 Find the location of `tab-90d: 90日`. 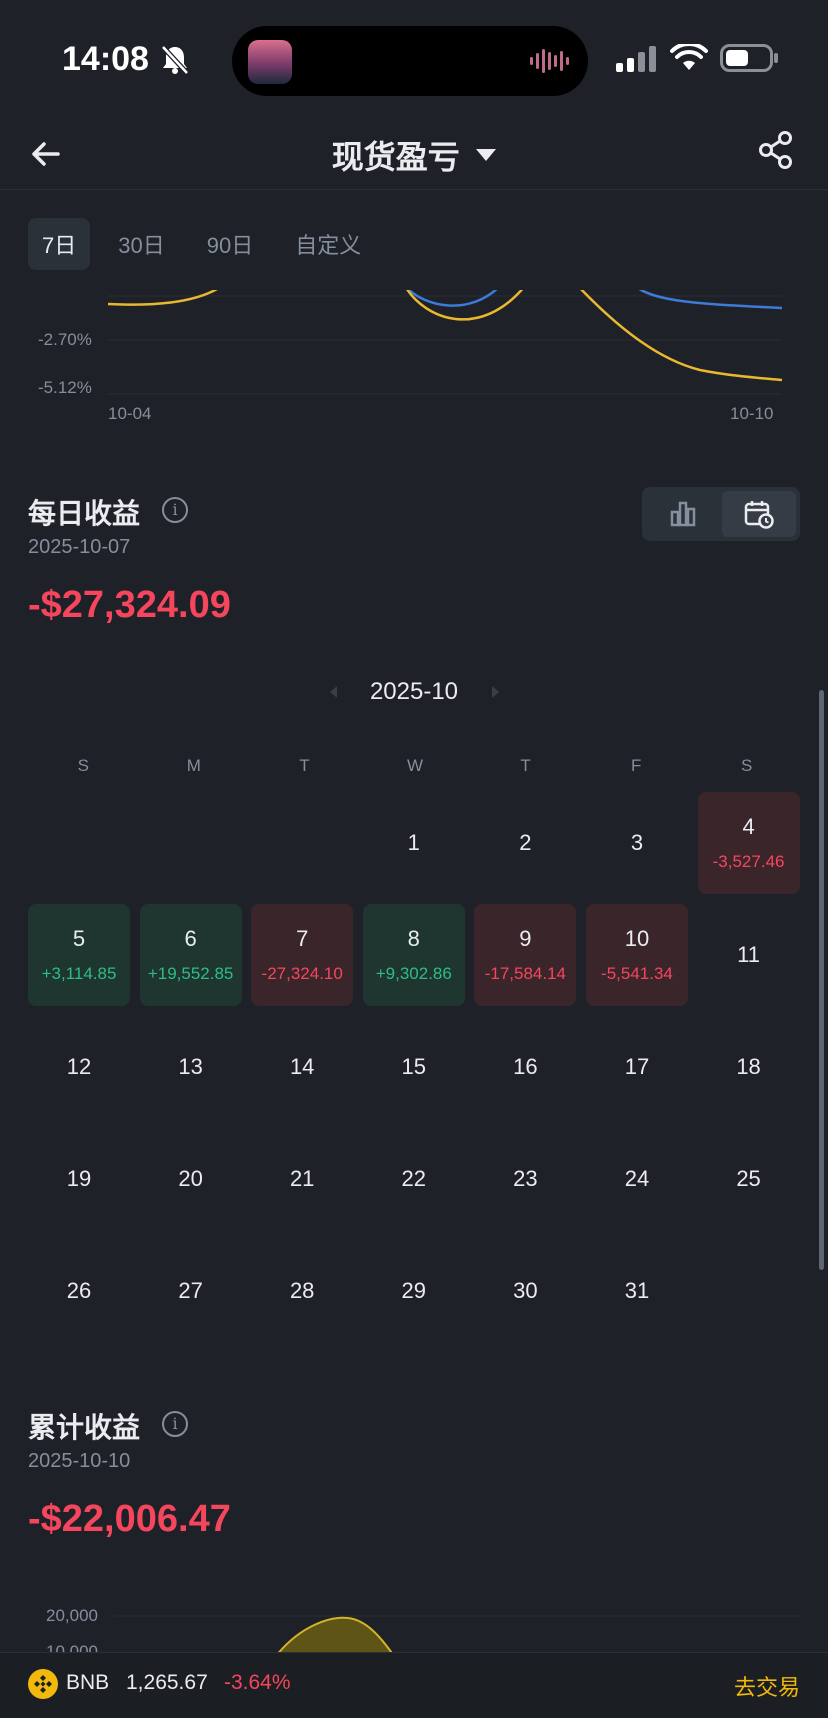

tab-90d: 90日 is located at coordinates (230, 244).